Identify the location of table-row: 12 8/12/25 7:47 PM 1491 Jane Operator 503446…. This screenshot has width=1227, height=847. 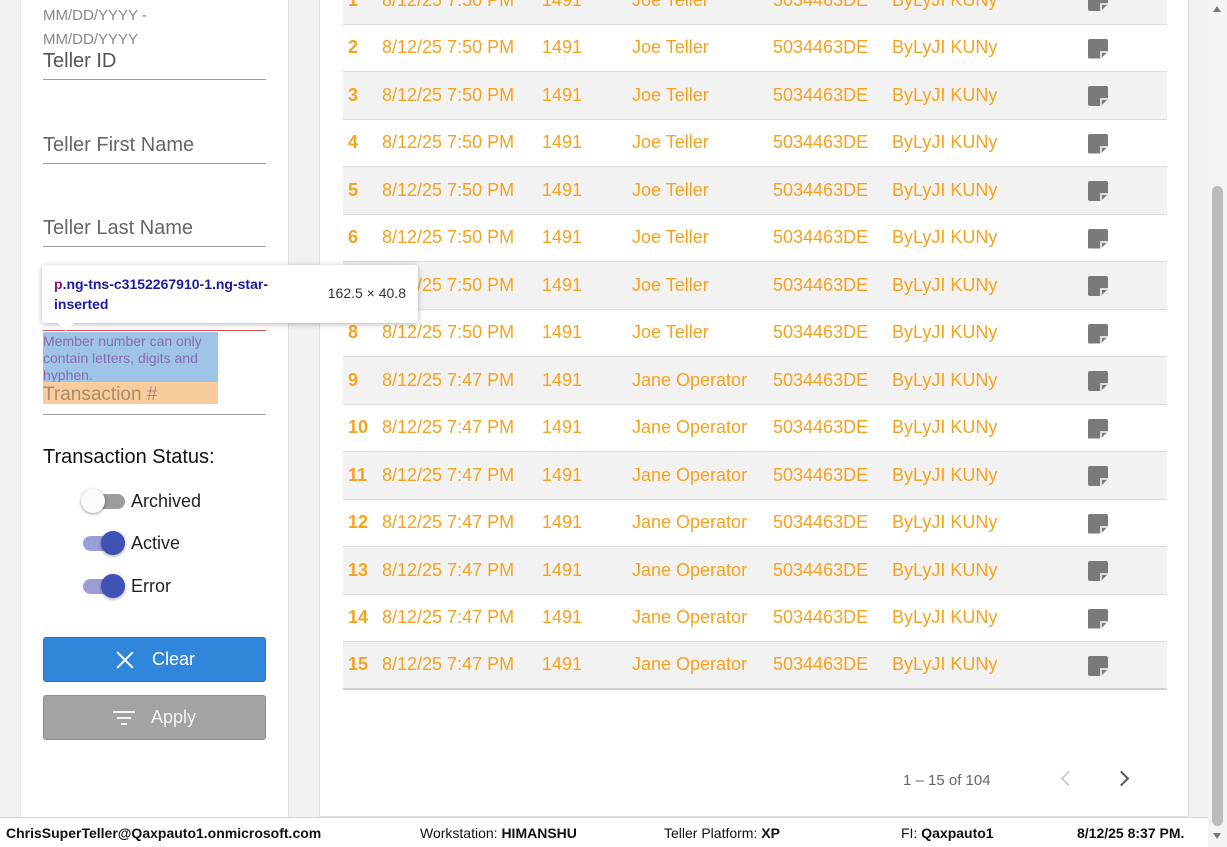
(755, 523).